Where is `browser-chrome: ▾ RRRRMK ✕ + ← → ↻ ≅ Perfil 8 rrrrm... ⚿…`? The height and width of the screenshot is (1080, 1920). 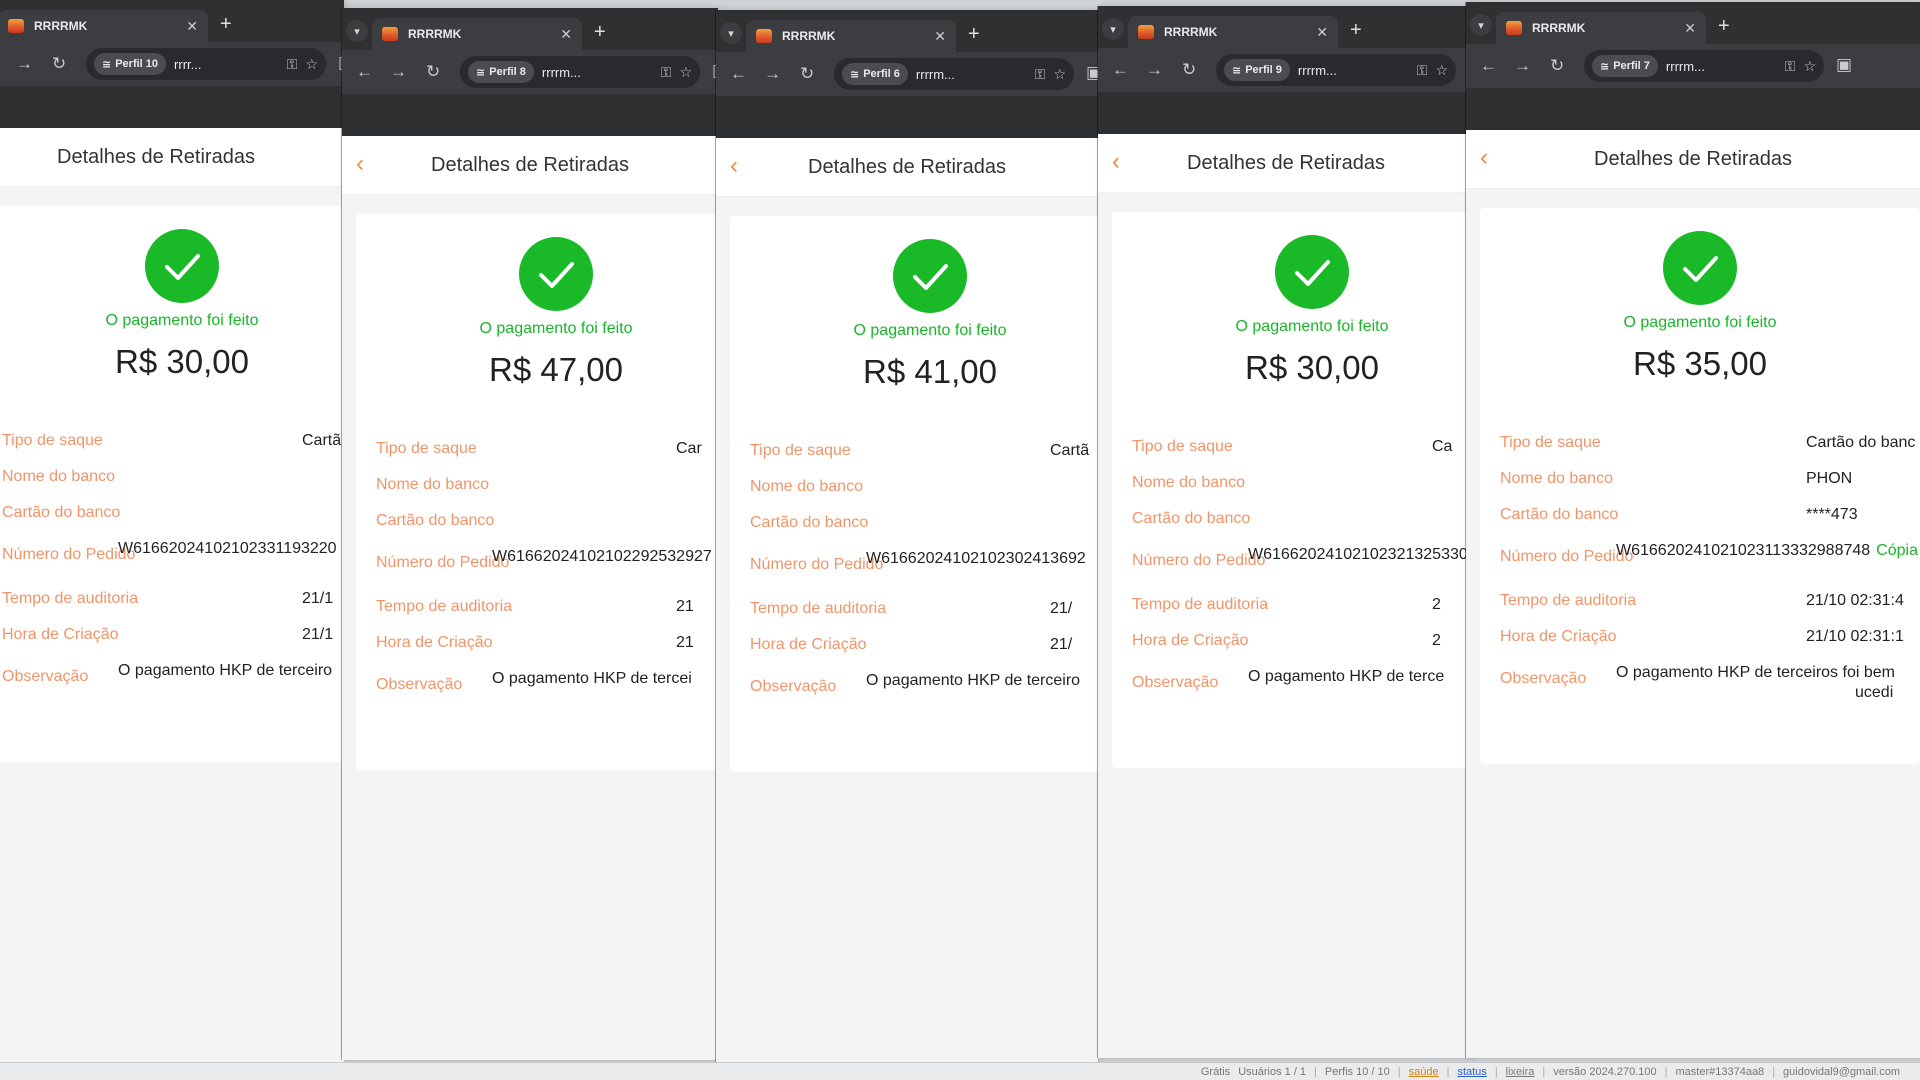
browser-chrome: ▾ RRRRMK ✕ + ← → ↻ ≅ Perfil 8 rrrrm... ⚿… is located at coordinates (530, 72).